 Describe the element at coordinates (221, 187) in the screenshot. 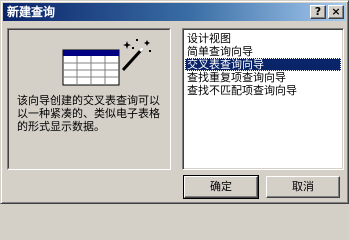

I see `ok-button: 确定` at that location.